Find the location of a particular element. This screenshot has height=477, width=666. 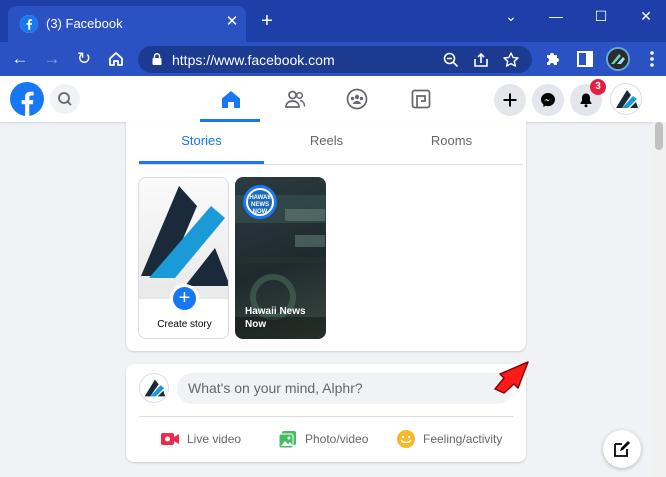

close-tab-icon: ✕ is located at coordinates (232, 22).